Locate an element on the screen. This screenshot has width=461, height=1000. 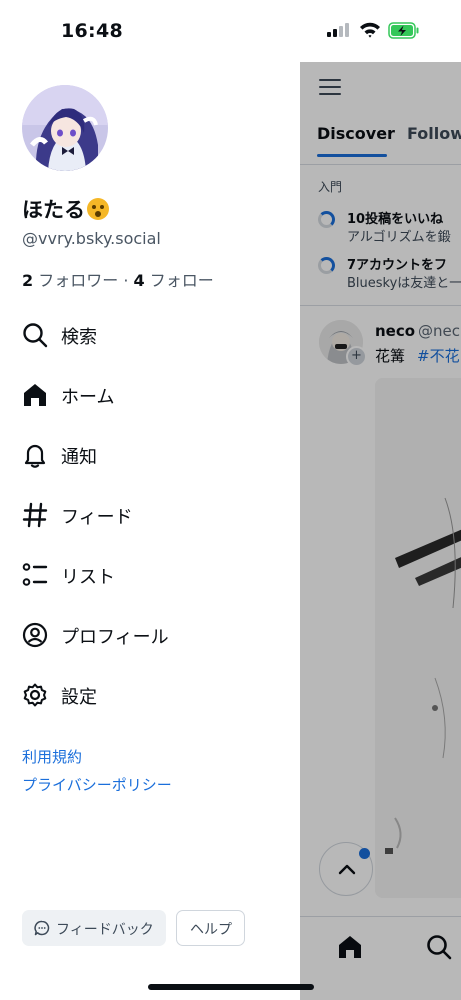
feedback-label: フィードバック is located at coordinates (105, 929).